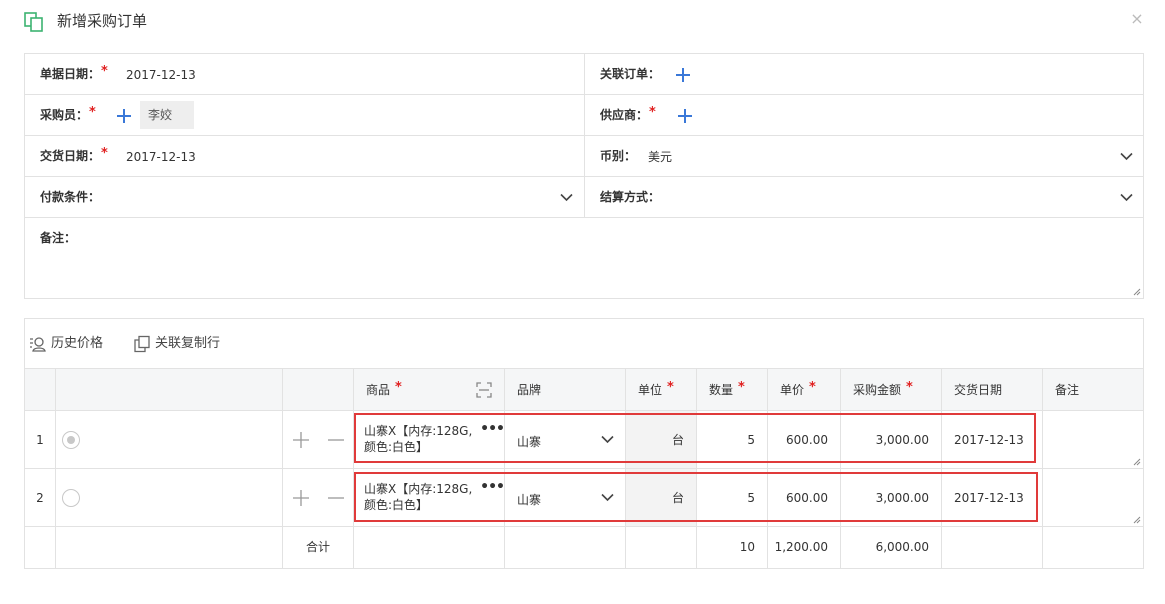 This screenshot has height=604, width=1165. I want to click on add-related-order-plus-icon, so click(683, 75).